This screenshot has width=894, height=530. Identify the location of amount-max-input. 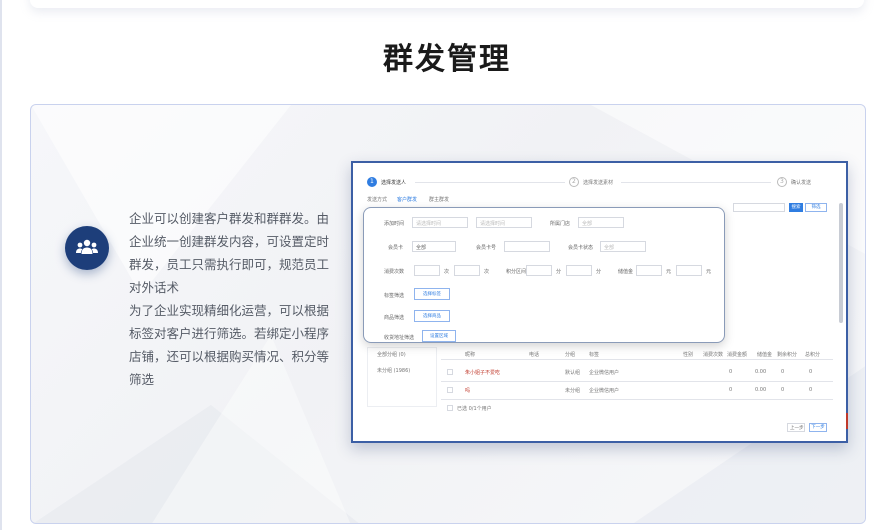
(689, 270).